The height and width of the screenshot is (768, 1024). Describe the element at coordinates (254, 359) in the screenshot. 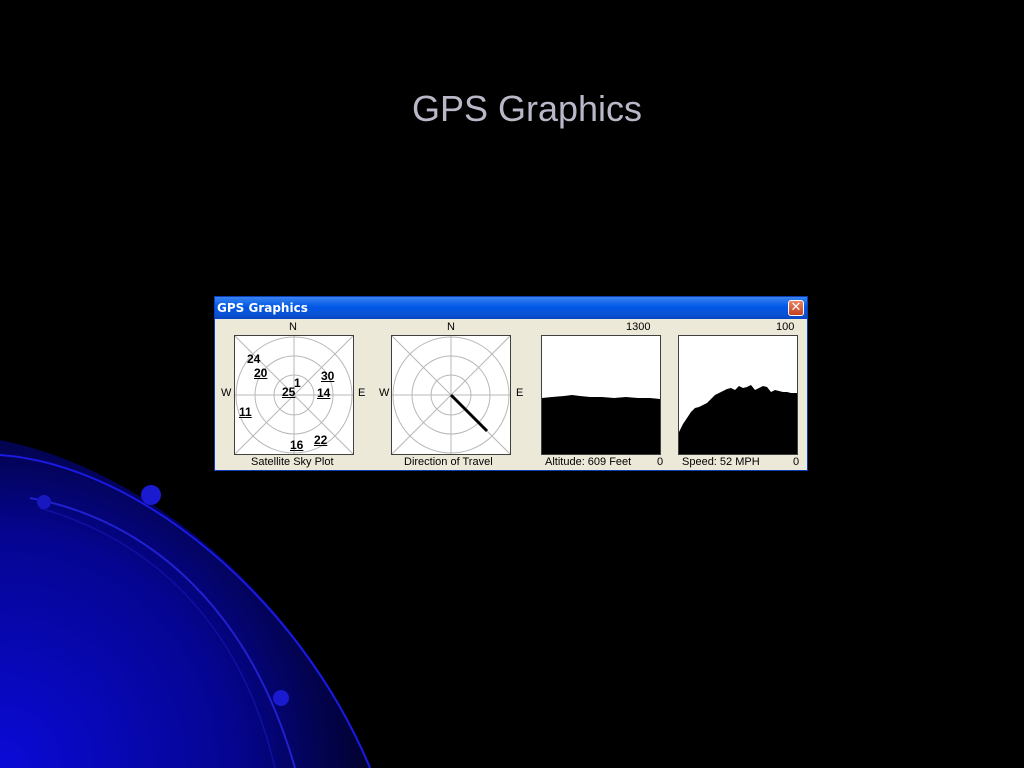

I see `satellite-marker: 24` at that location.